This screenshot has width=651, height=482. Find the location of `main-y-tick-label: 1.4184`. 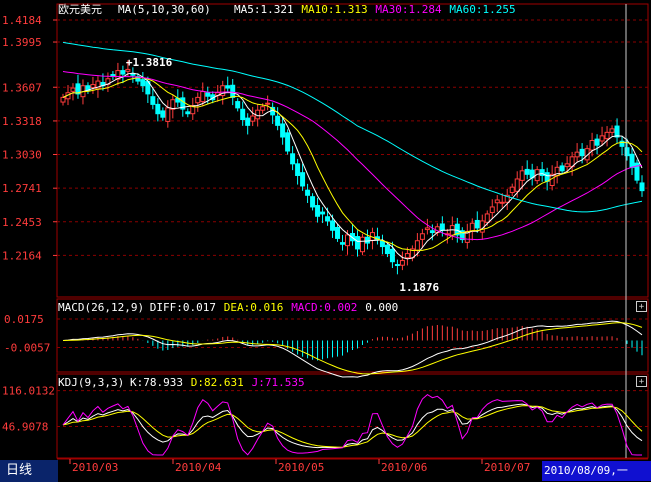

main-y-tick-label: 1.4184 is located at coordinates (22, 20).